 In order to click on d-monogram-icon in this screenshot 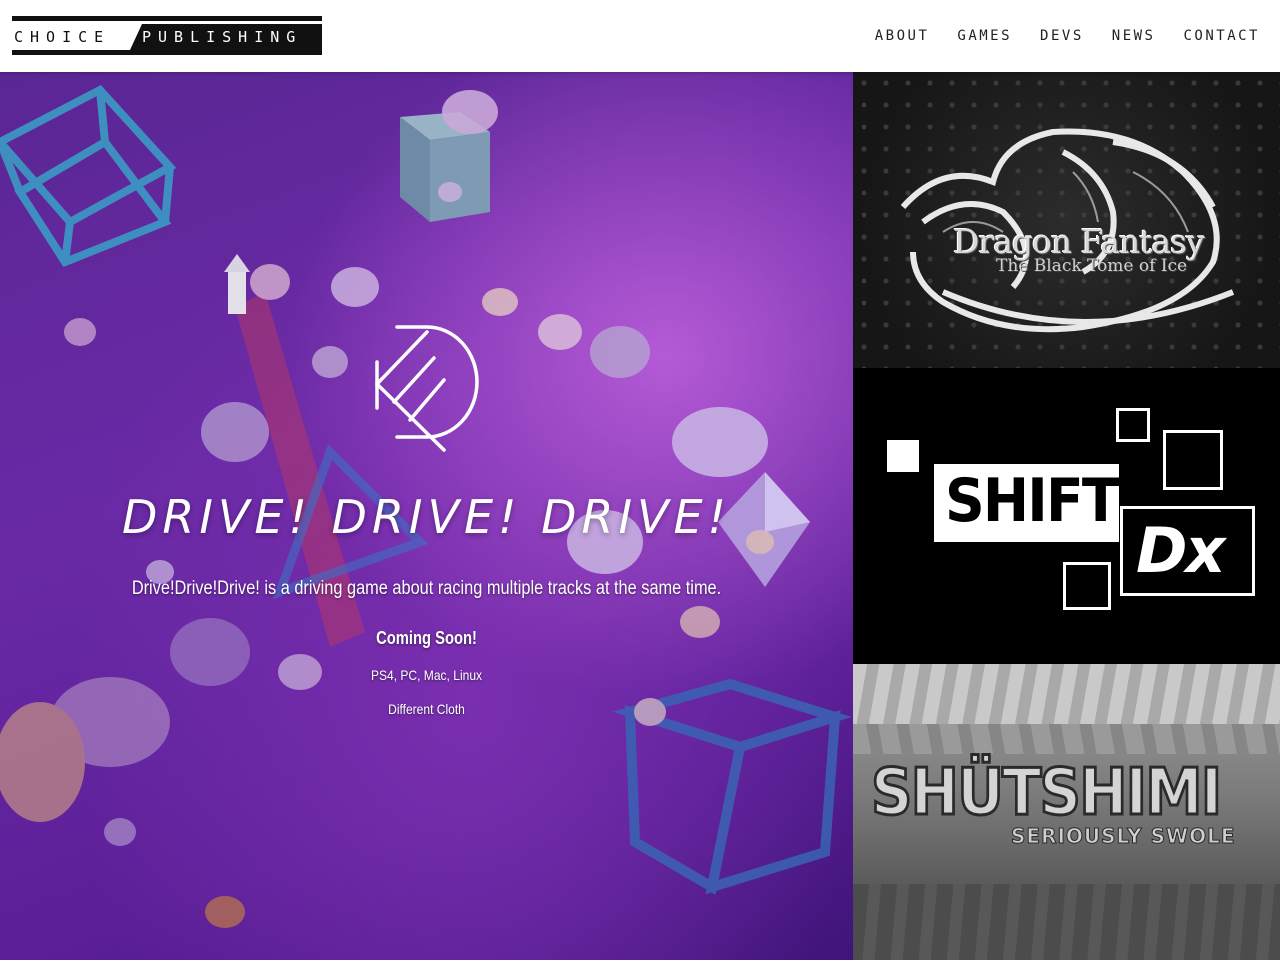, I will do `click(426, 388)`.